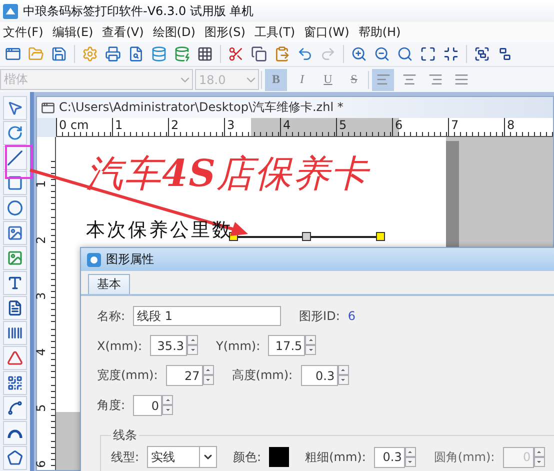 The width and height of the screenshot is (554, 471). What do you see at coordinates (41, 240) in the screenshot?
I see `ruler-label: 2` at bounding box center [41, 240].